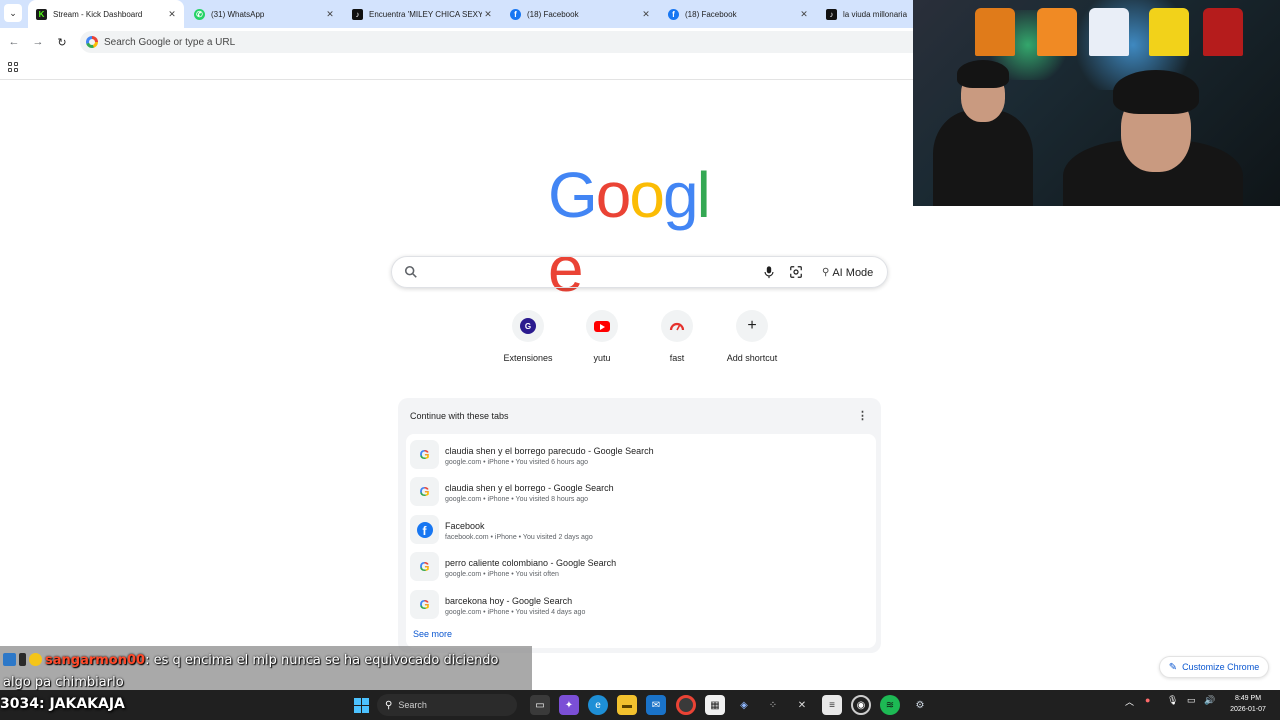  What do you see at coordinates (92, 42) in the screenshot?
I see `google-icon` at bounding box center [92, 42].